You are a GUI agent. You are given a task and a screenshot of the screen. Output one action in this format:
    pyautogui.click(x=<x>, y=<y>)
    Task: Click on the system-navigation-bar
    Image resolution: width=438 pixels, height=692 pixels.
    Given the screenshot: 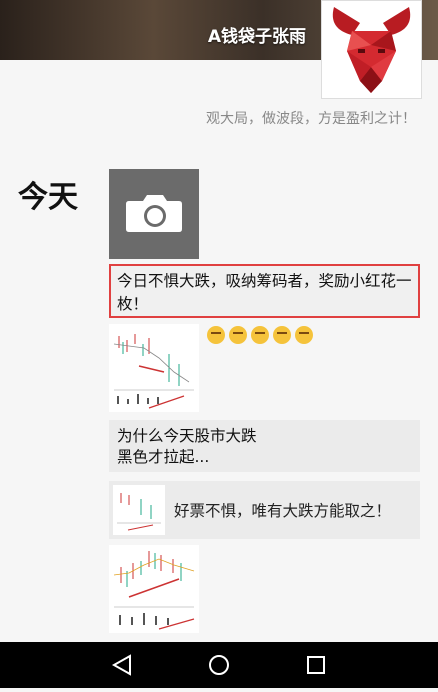 What is the action you would take?
    pyautogui.click(x=219, y=665)
    